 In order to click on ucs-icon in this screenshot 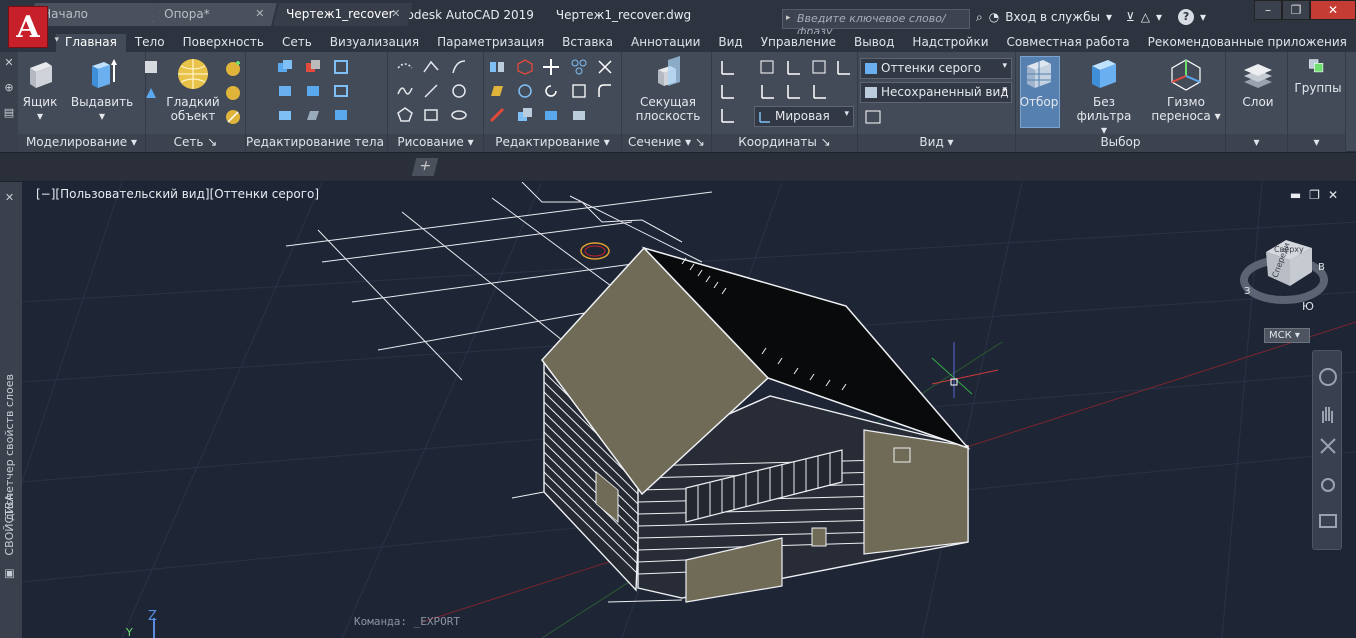, I will do `click(727, 67)`.